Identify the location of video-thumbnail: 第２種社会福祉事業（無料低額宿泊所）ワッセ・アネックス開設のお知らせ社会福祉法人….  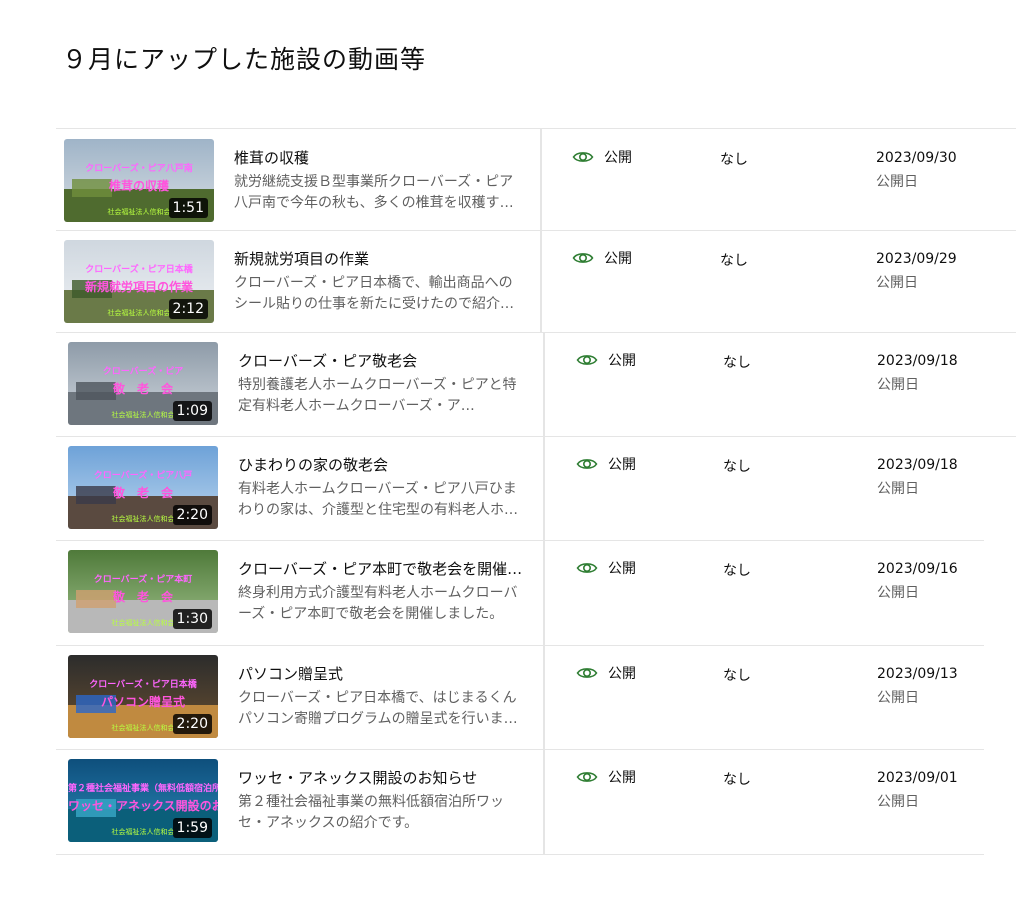
(143, 800).